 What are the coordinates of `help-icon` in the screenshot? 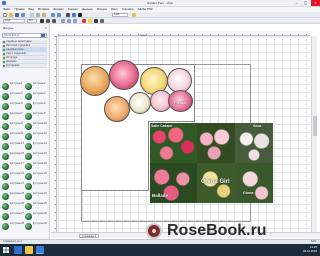 It's located at (134, 15).